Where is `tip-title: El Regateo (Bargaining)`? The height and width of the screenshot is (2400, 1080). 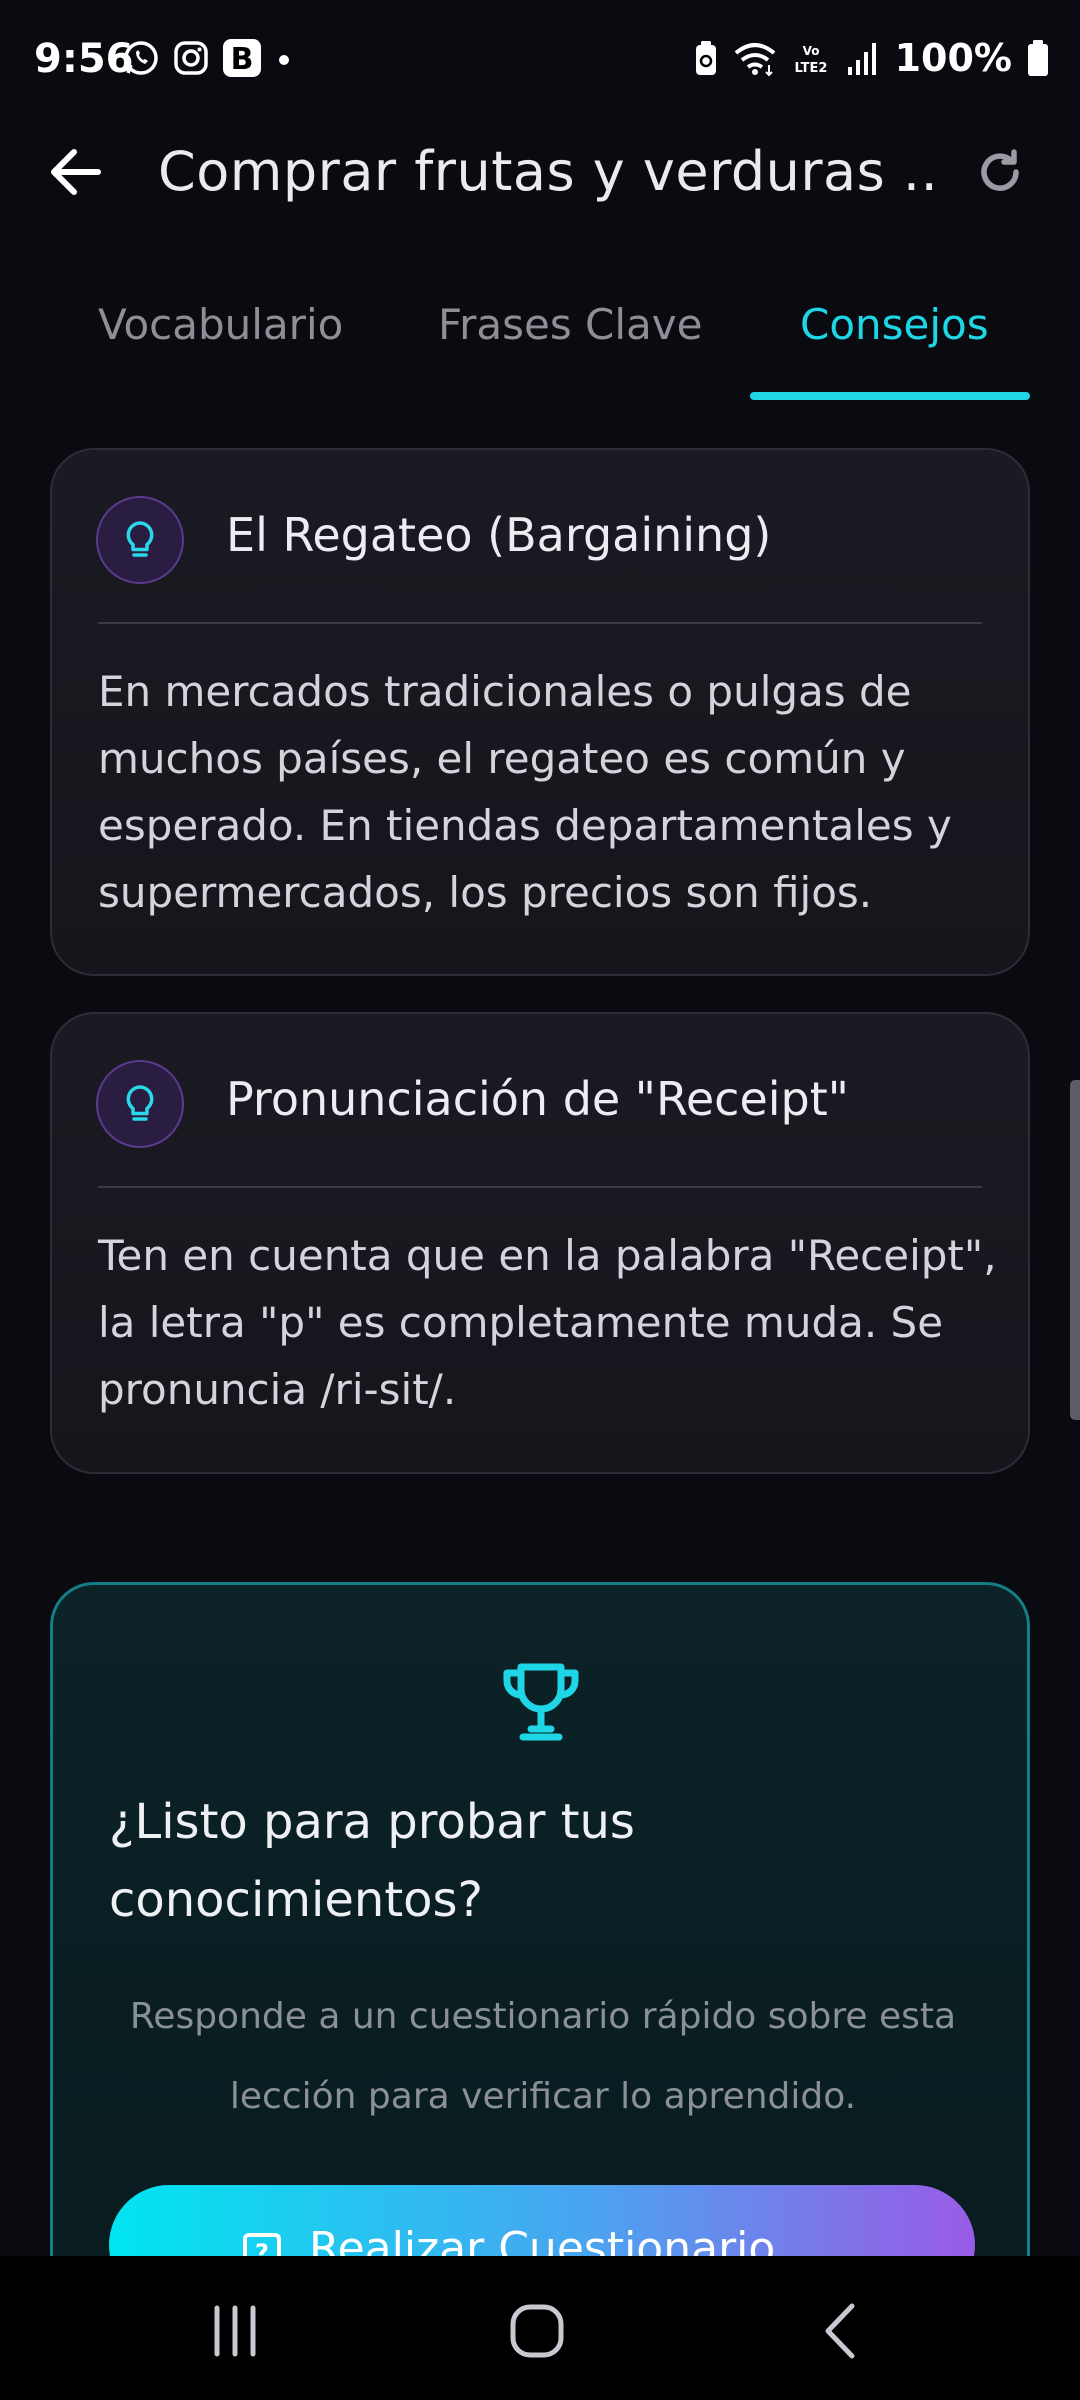
tip-title: El Regateo (Bargaining) is located at coordinates (499, 535).